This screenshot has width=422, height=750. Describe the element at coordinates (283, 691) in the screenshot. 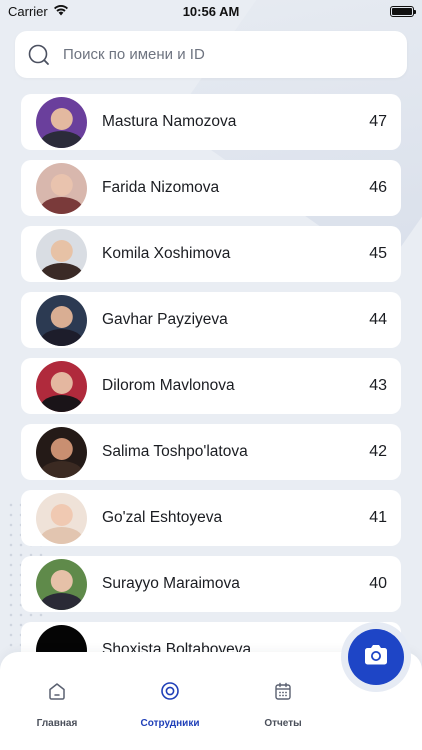

I see `calendar-icon` at that location.